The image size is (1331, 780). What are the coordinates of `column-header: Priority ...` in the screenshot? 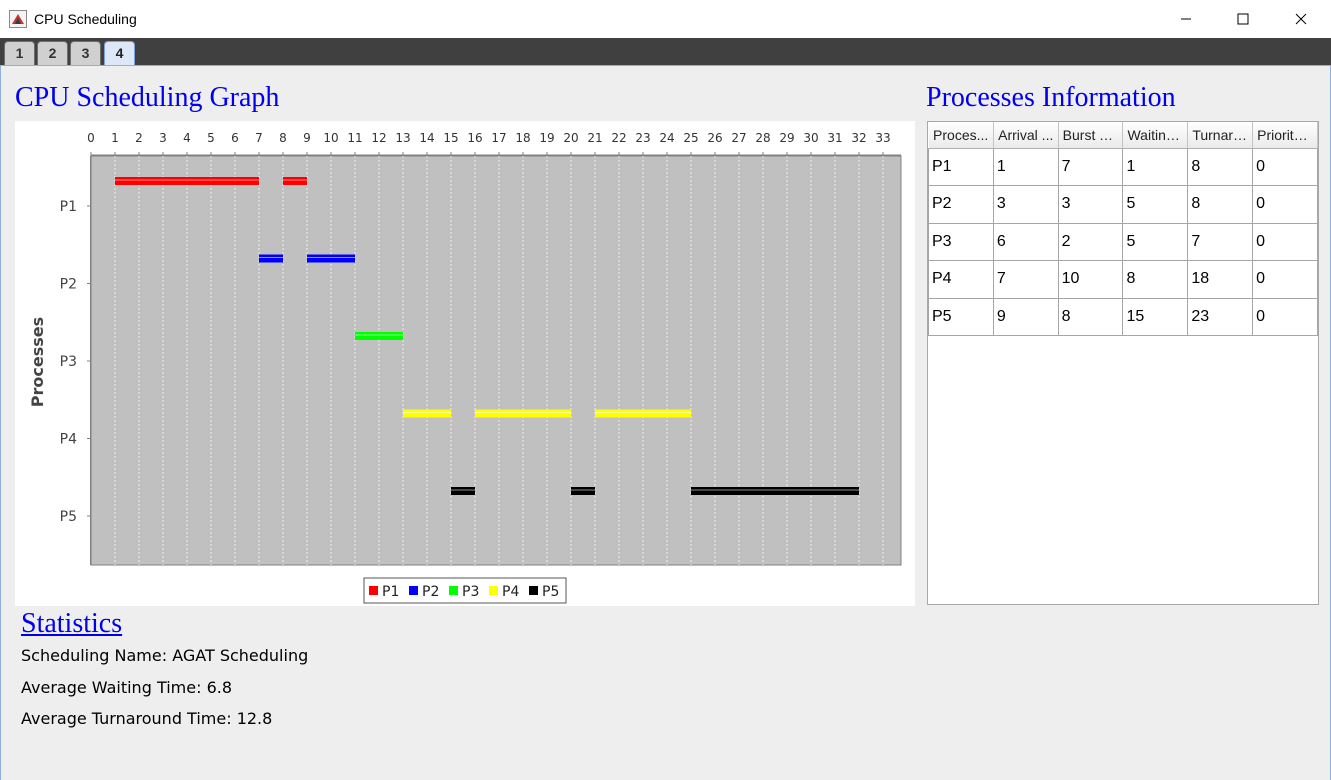 It's located at (1285, 135).